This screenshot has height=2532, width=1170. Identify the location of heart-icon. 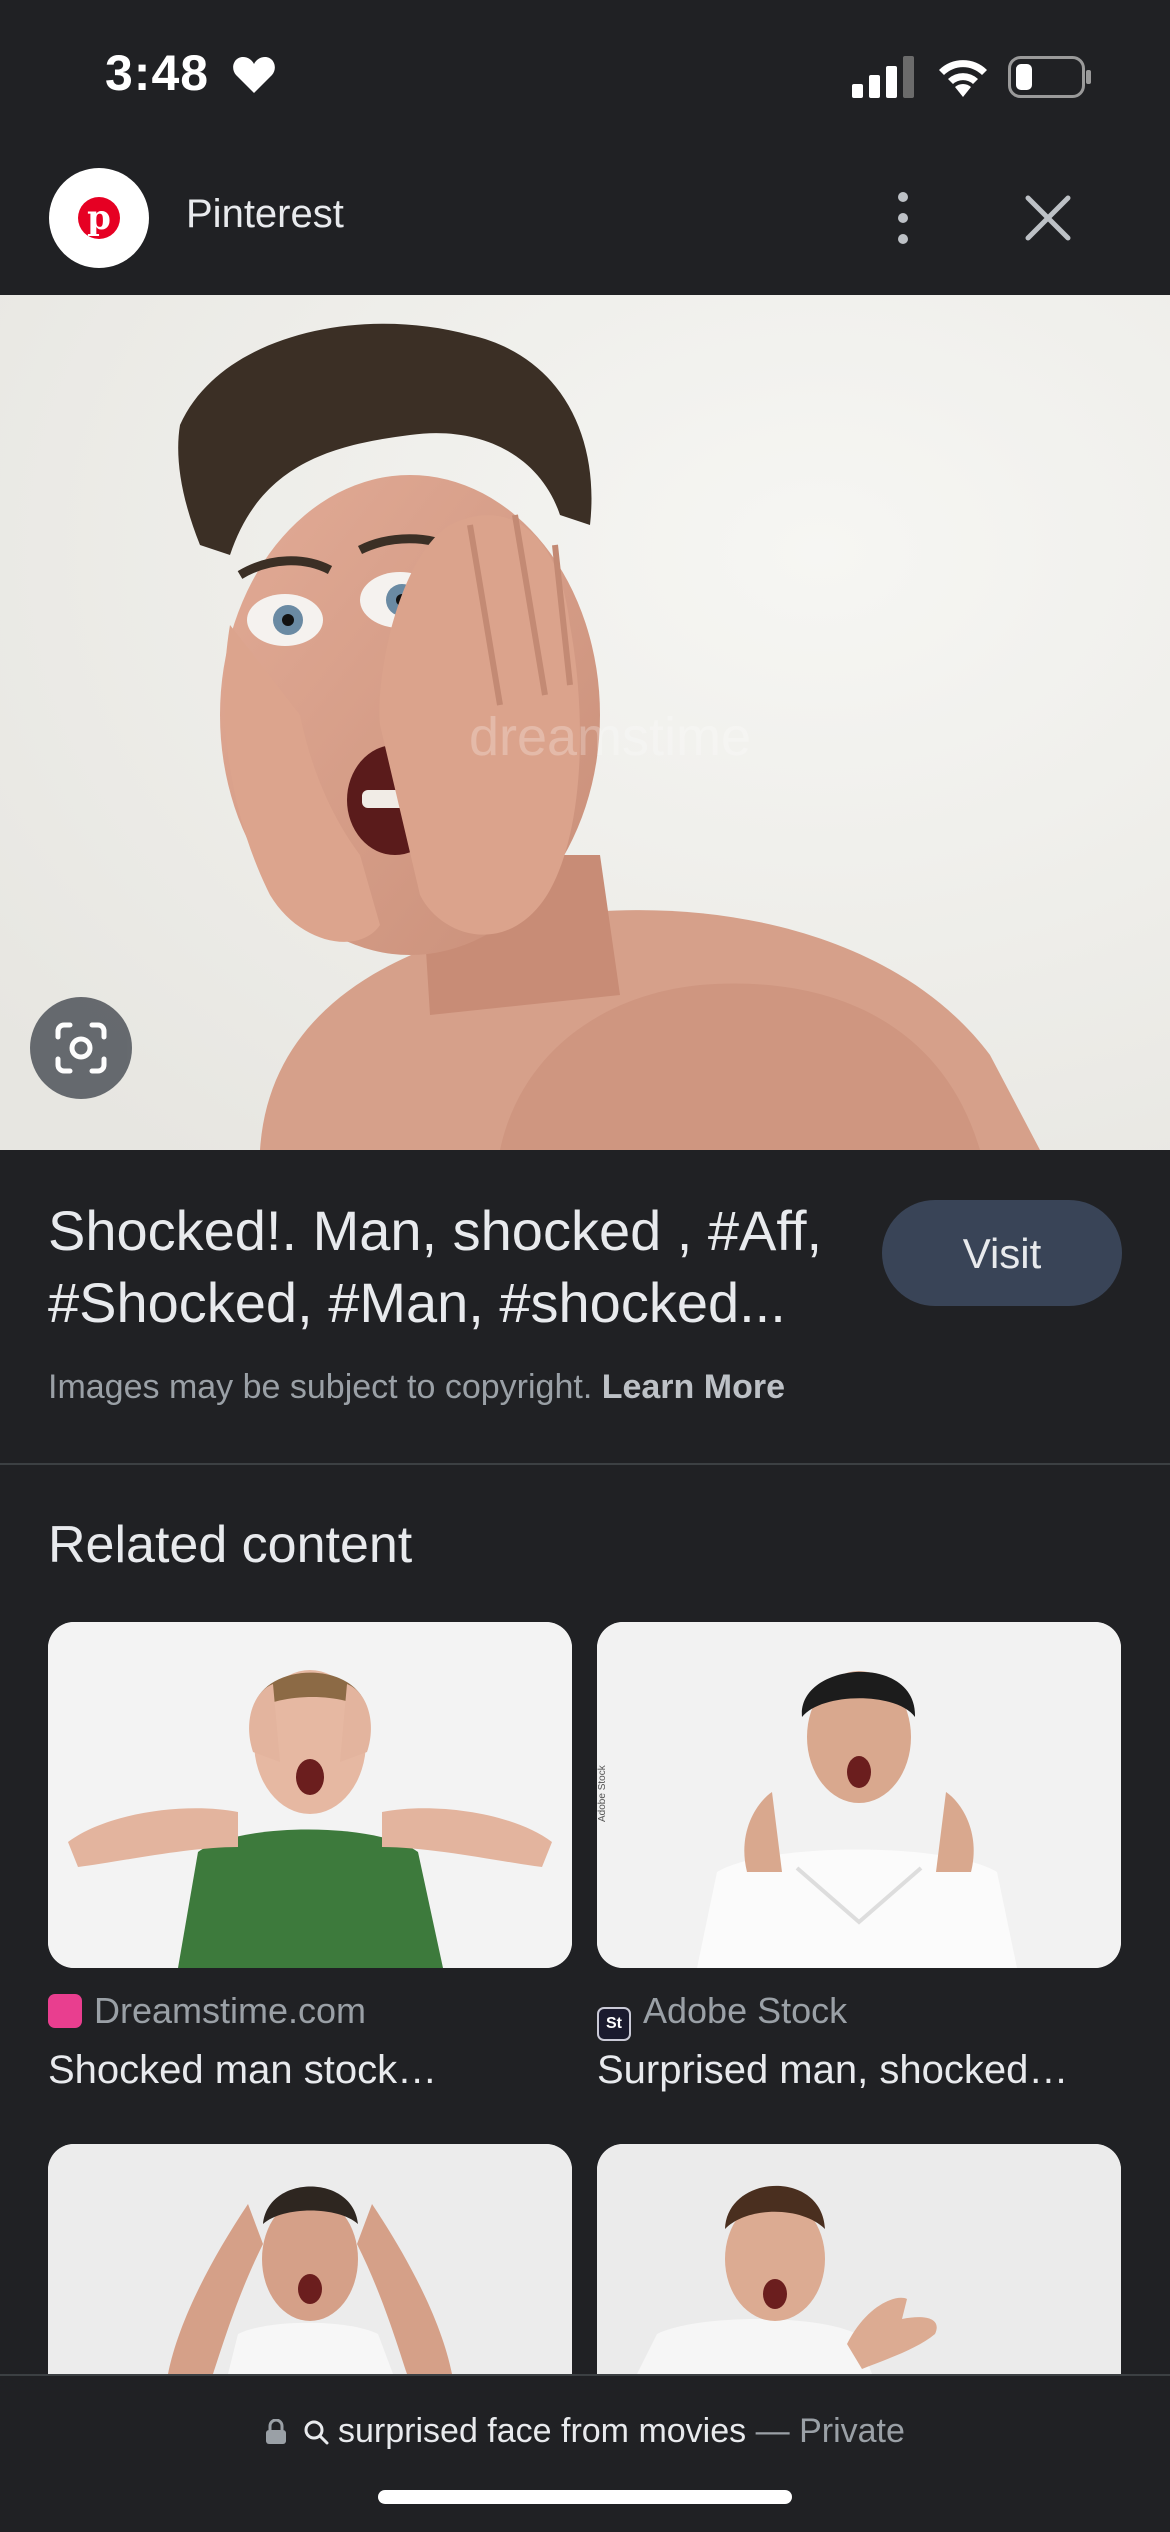
(254, 75).